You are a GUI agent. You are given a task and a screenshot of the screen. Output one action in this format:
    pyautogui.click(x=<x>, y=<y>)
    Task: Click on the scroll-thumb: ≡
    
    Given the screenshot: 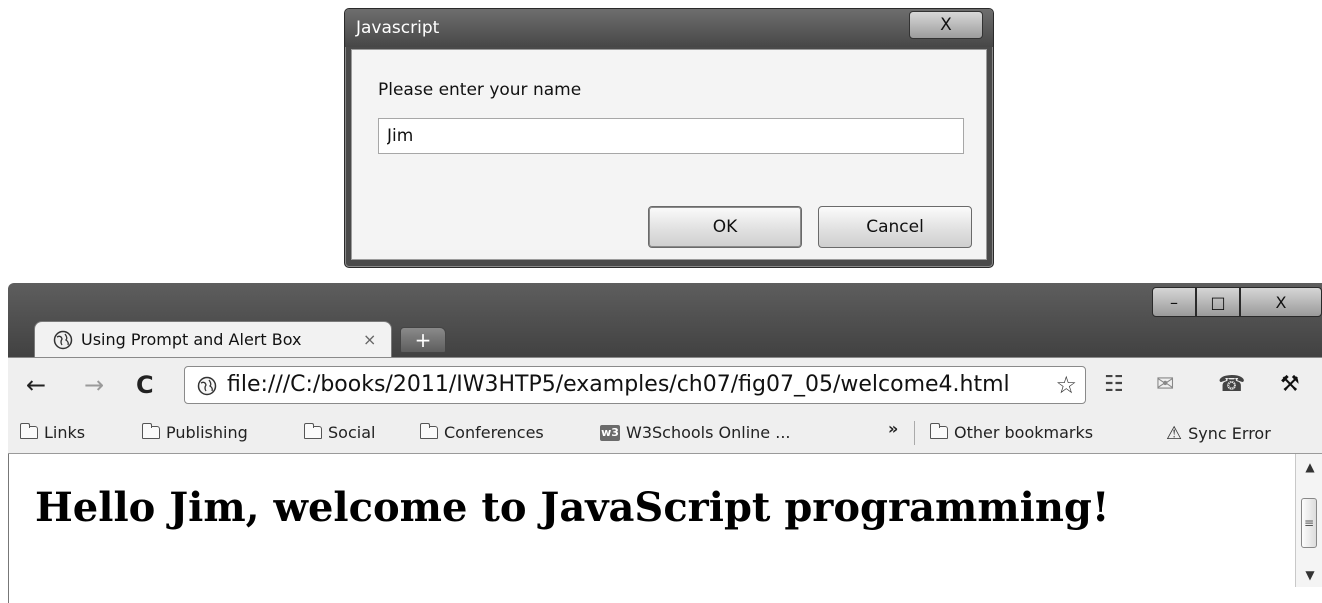 What is the action you would take?
    pyautogui.click(x=1309, y=523)
    